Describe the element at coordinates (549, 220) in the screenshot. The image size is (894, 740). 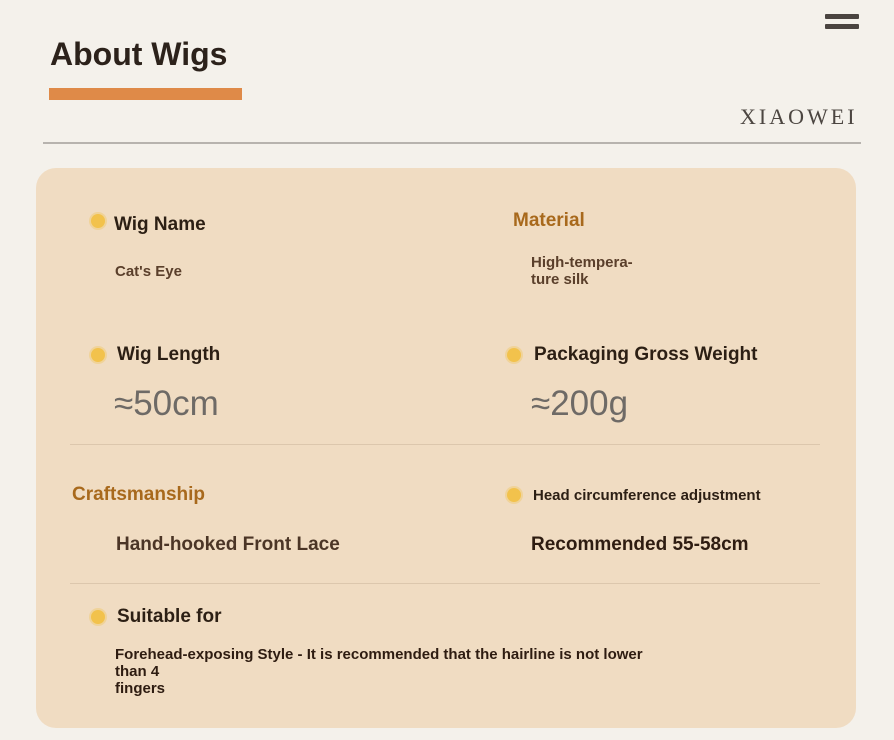
I see `material-label: Material` at that location.